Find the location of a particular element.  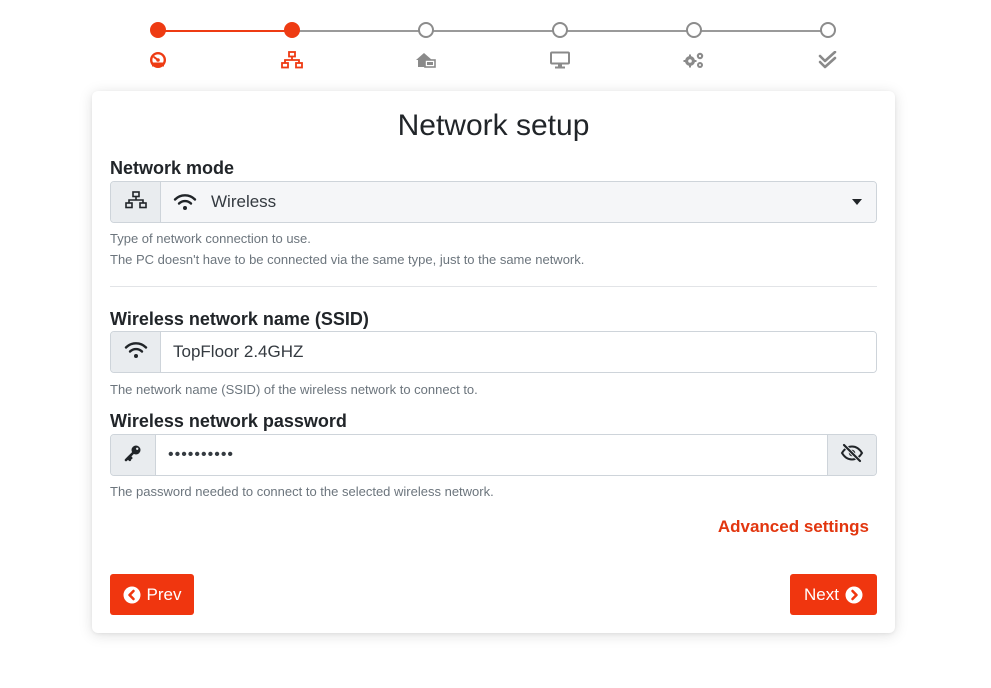

step-1-dot is located at coordinates (158, 30).